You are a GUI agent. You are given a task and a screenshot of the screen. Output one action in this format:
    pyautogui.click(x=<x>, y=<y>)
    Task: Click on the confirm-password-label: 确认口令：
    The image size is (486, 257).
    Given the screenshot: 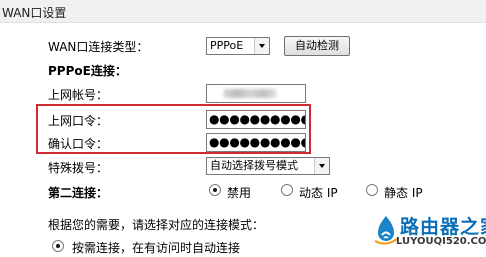 What is the action you would take?
    pyautogui.click(x=78, y=144)
    